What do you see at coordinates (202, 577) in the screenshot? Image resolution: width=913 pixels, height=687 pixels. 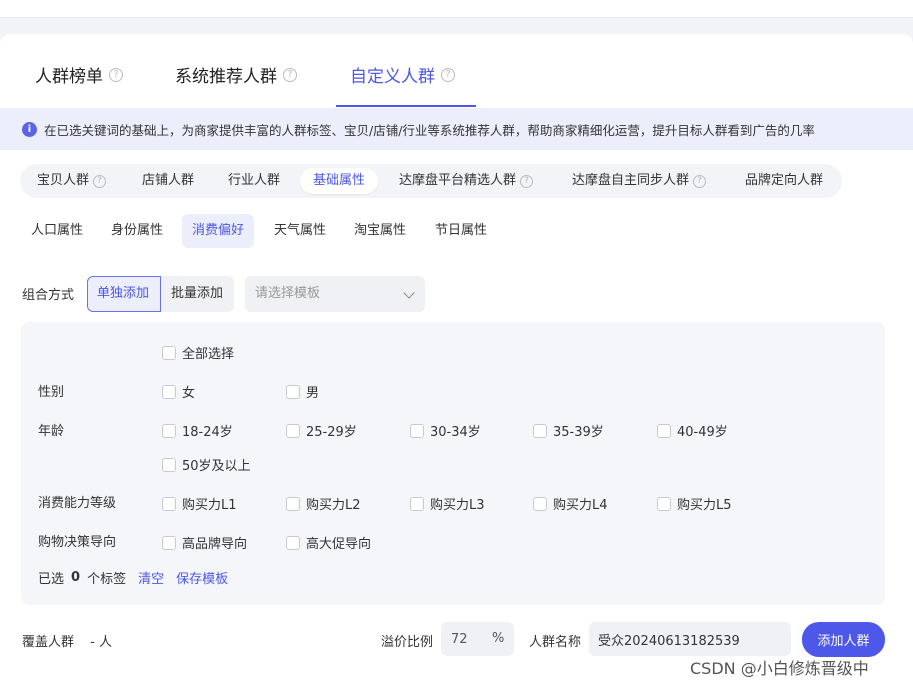 I see `save-template-link: 保存模板` at bounding box center [202, 577].